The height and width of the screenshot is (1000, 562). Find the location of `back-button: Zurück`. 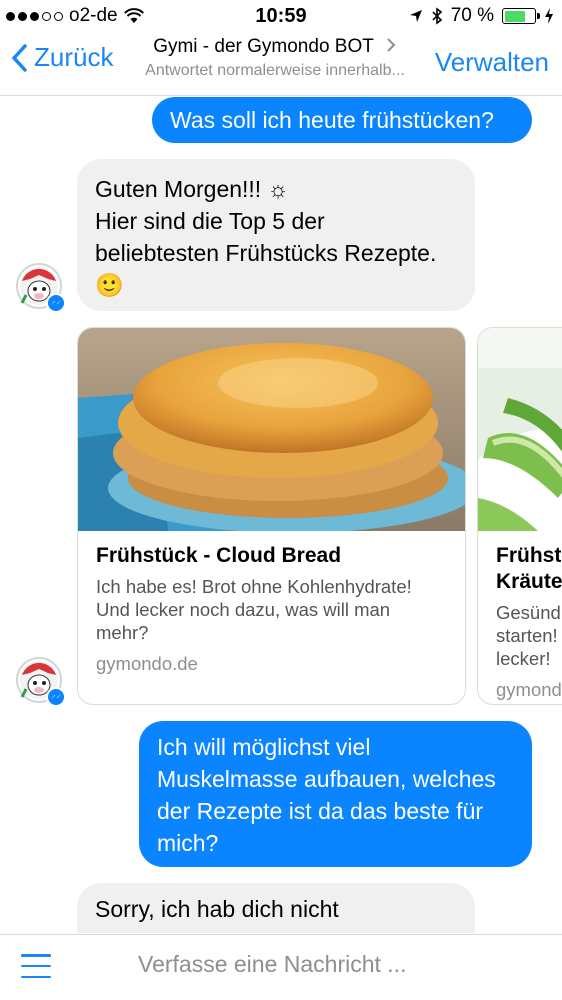

back-button: Zurück is located at coordinates (61, 57).